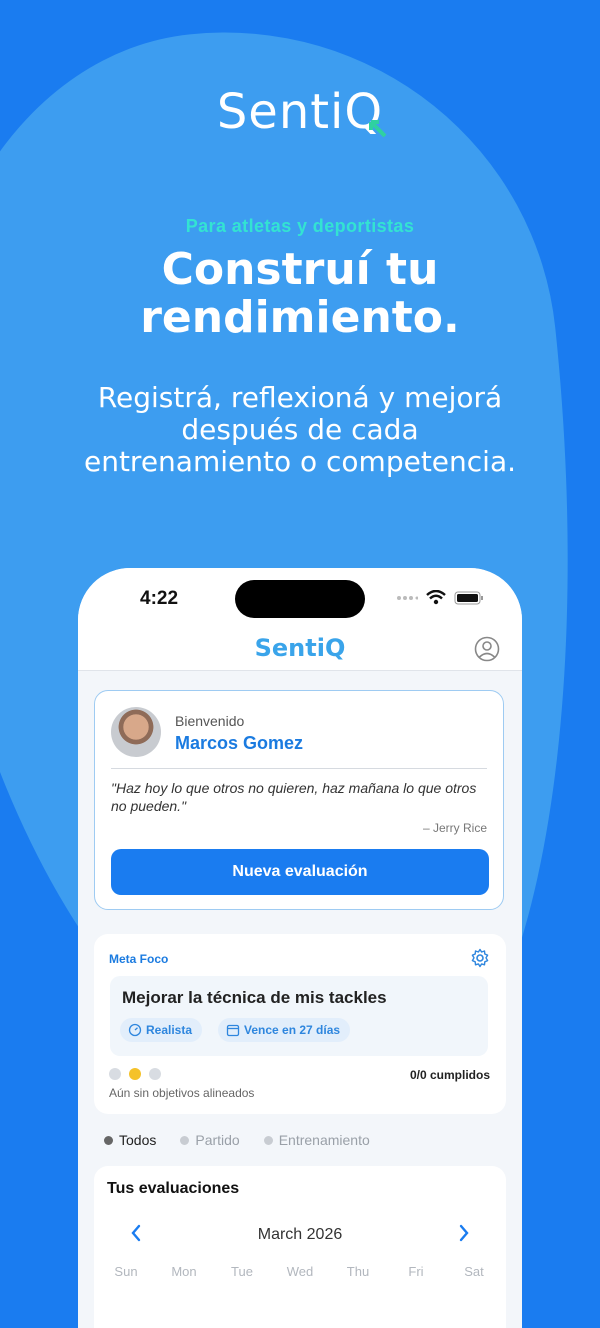 The width and height of the screenshot is (600, 1328). Describe the element at coordinates (135, 1030) in the screenshot. I see `gauge-icon` at that location.